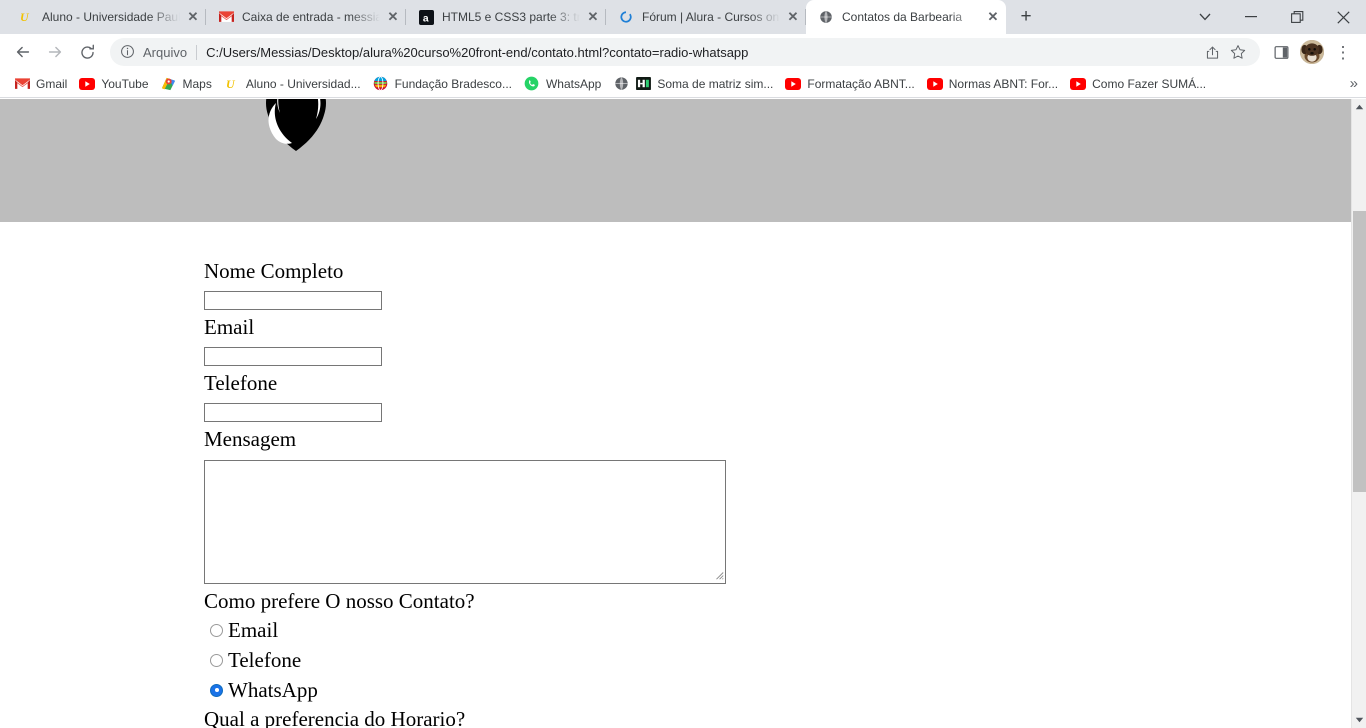  What do you see at coordinates (265, 659) in the screenshot?
I see `radio-telefone-label: Telefone` at bounding box center [265, 659].